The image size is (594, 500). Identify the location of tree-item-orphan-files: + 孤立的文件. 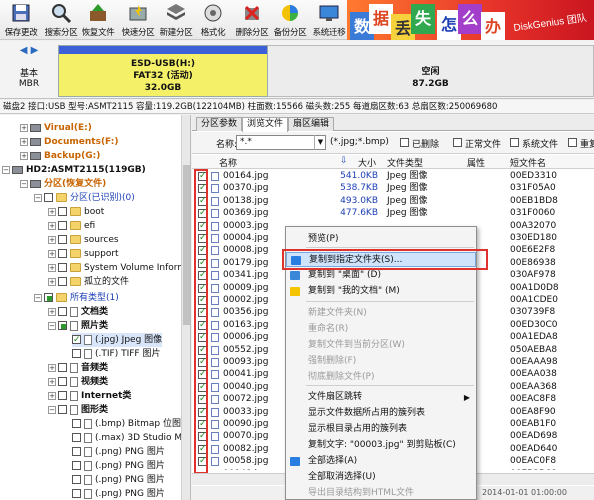
(88, 282).